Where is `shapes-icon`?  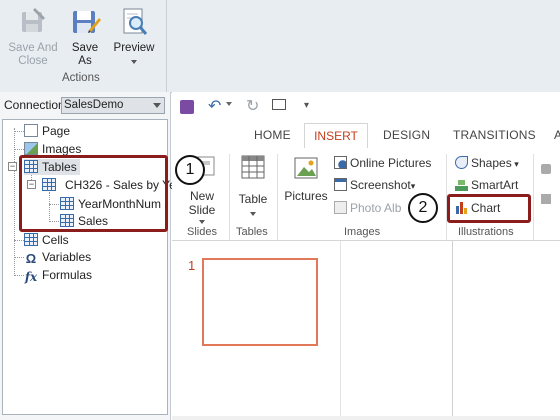 shapes-icon is located at coordinates (461, 162).